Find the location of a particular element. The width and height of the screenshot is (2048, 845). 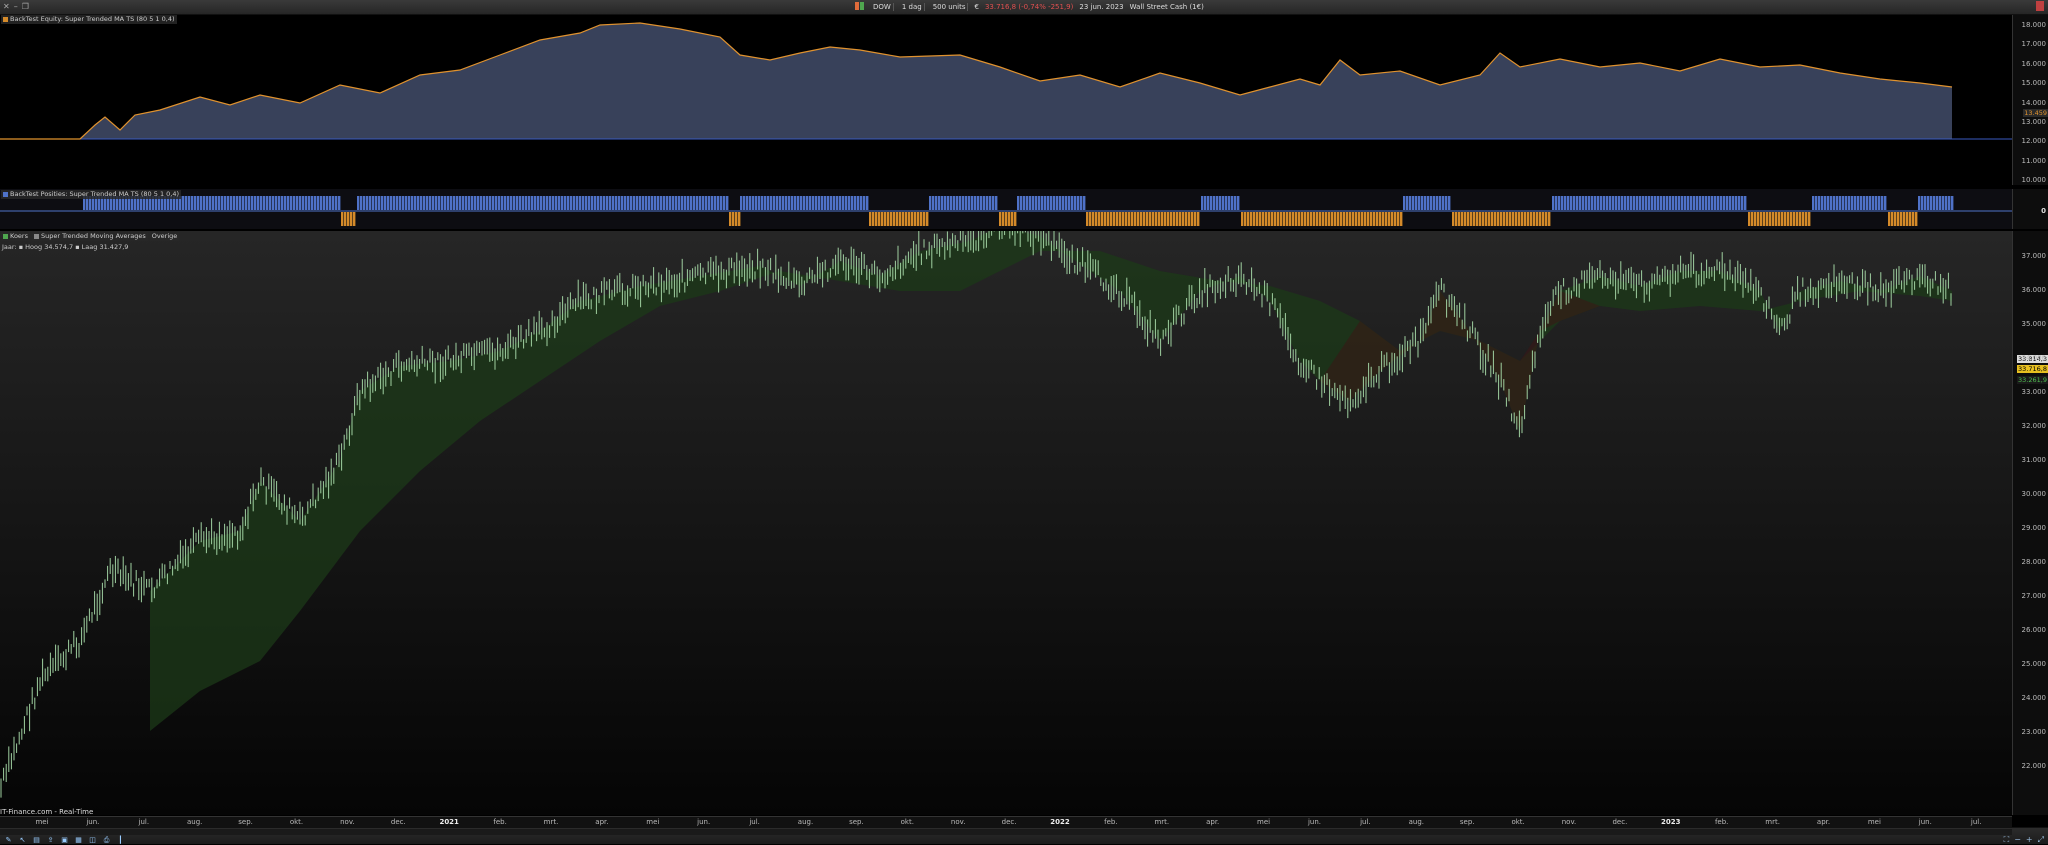

candles-icon: ┃ is located at coordinates (120, 840).